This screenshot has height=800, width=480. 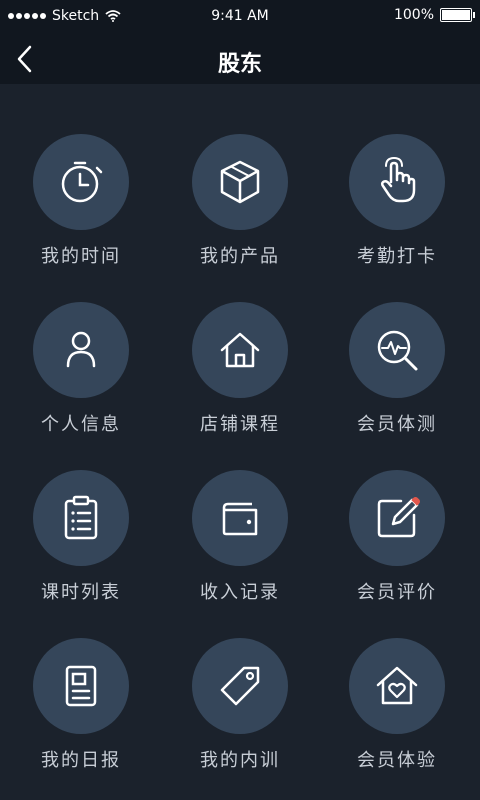 What do you see at coordinates (81, 760) in the screenshot?
I see `menu-item-label: 我的日报` at bounding box center [81, 760].